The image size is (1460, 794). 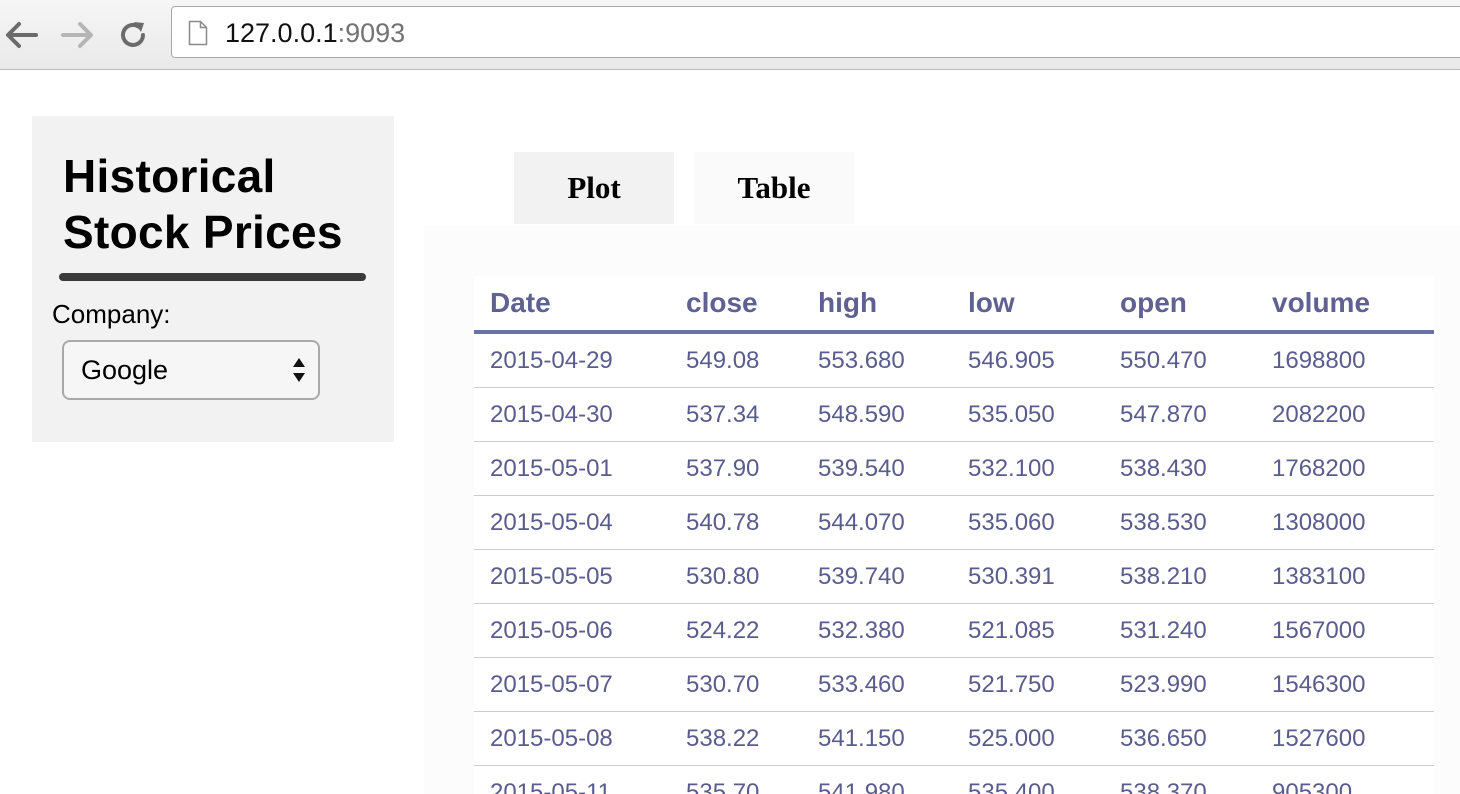 What do you see at coordinates (752, 305) in the screenshot?
I see `column-header-close: close` at bounding box center [752, 305].